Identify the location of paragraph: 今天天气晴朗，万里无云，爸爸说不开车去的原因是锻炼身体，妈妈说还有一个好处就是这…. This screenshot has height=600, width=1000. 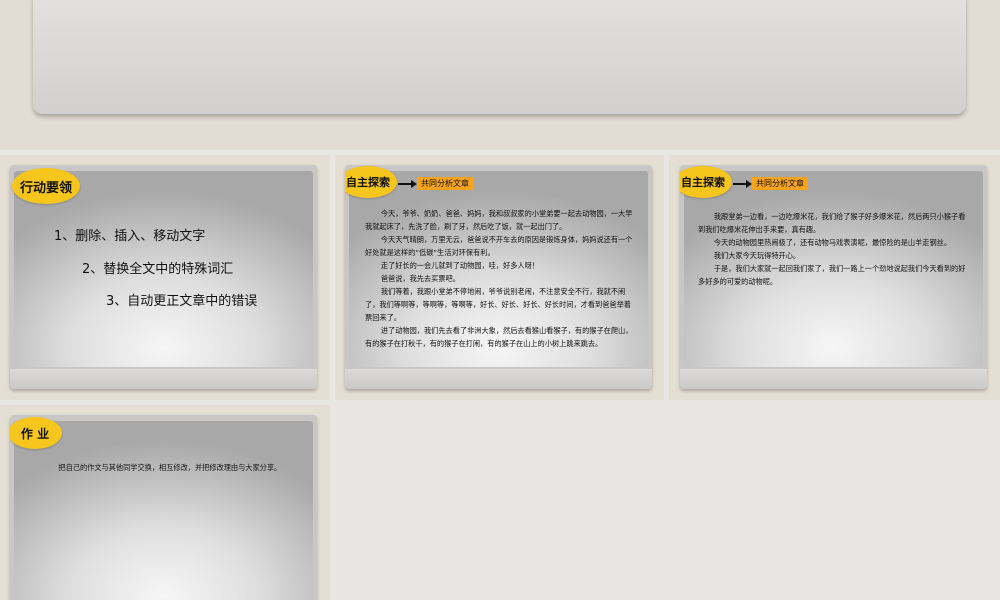
(499, 246).